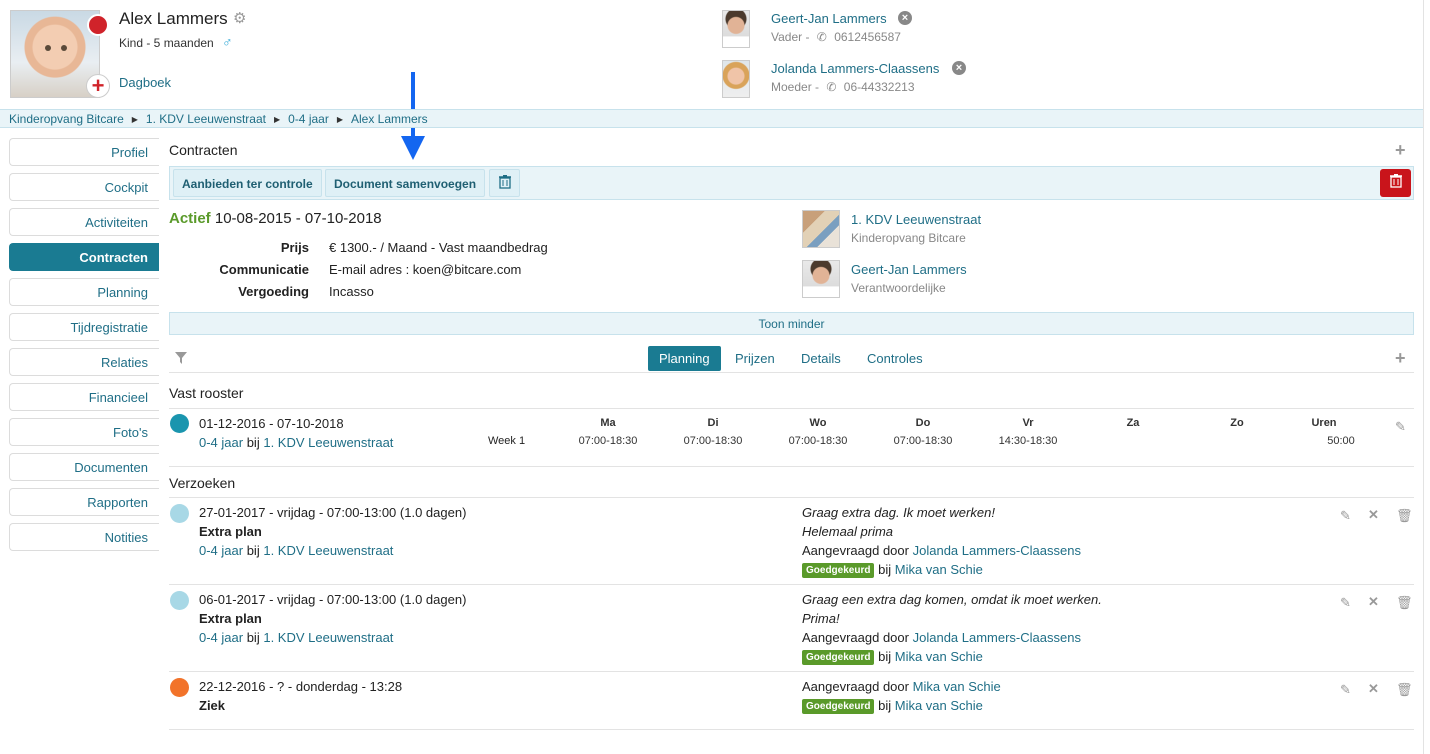  Describe the element at coordinates (791, 323) in the screenshot. I see `show-less-toggle: Toon minder` at that location.